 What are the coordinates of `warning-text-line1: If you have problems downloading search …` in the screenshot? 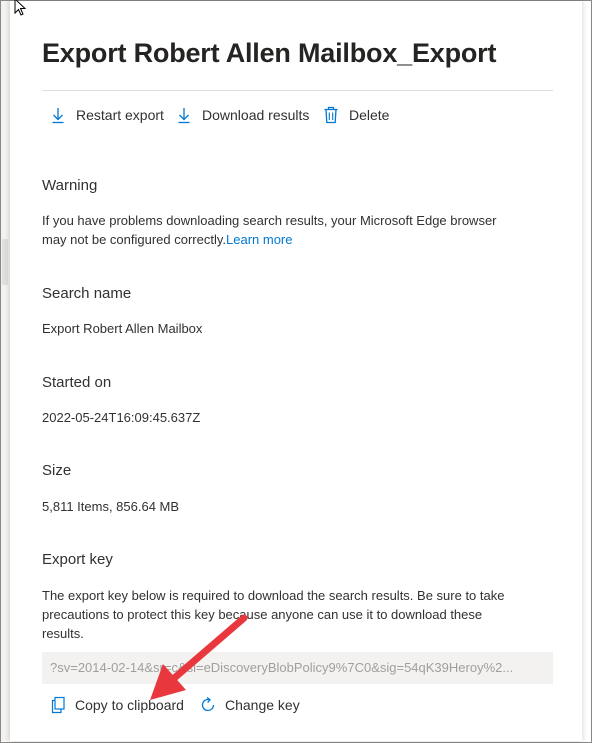 It's located at (269, 220).